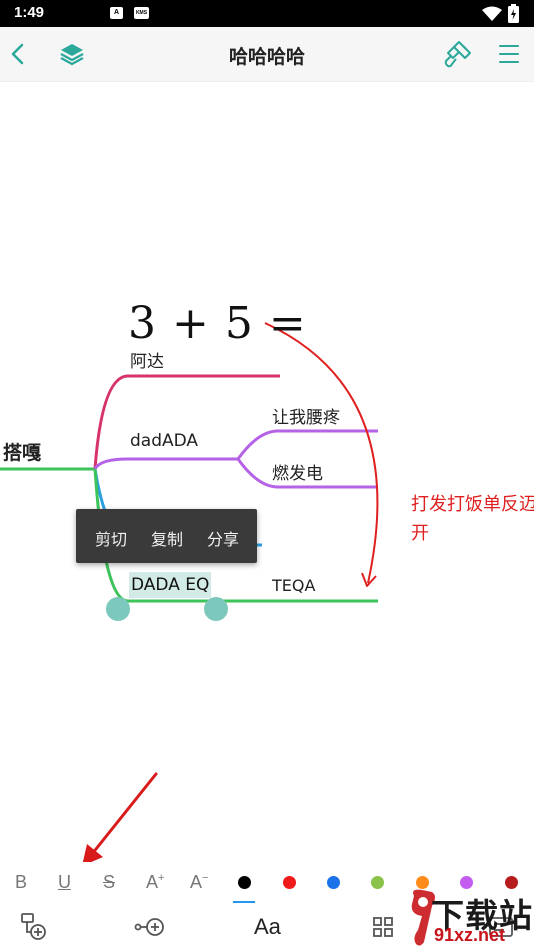 The width and height of the screenshot is (534, 950). Describe the element at coordinates (472, 504) in the screenshot. I see `annotation-line-1: 打发打饭单反迈` at that location.